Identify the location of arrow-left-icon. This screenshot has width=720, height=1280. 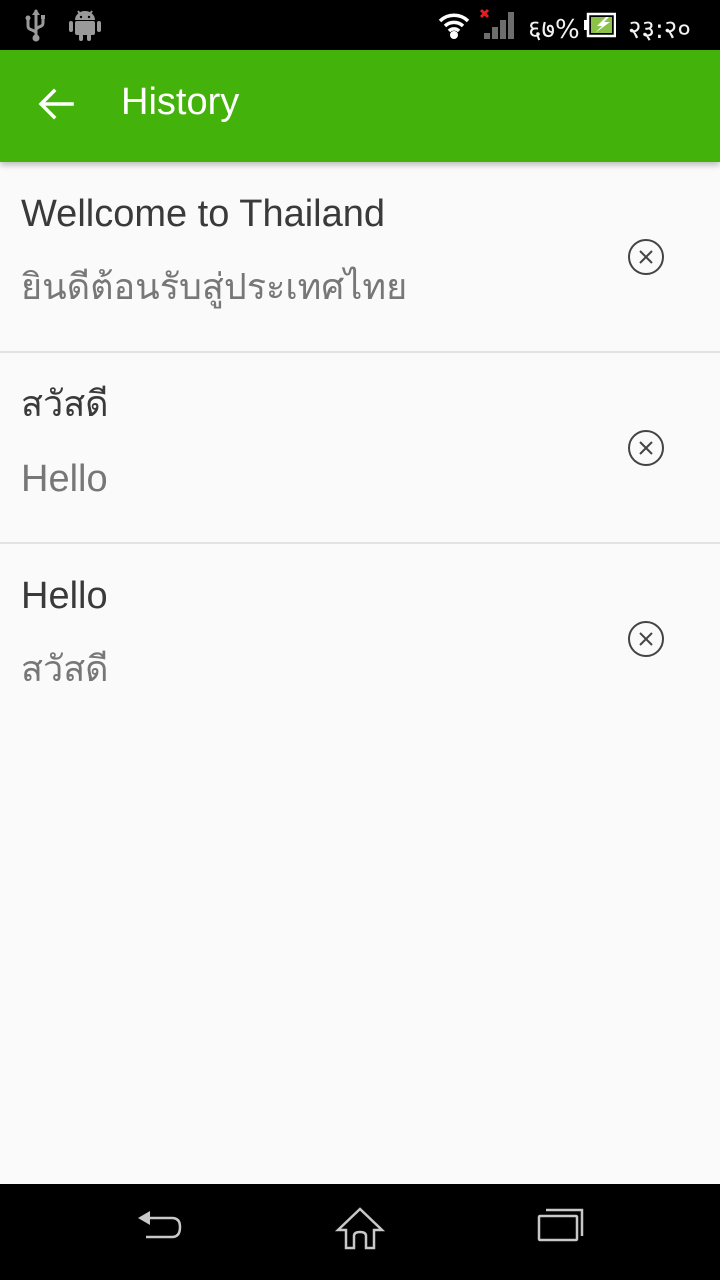
(56, 106).